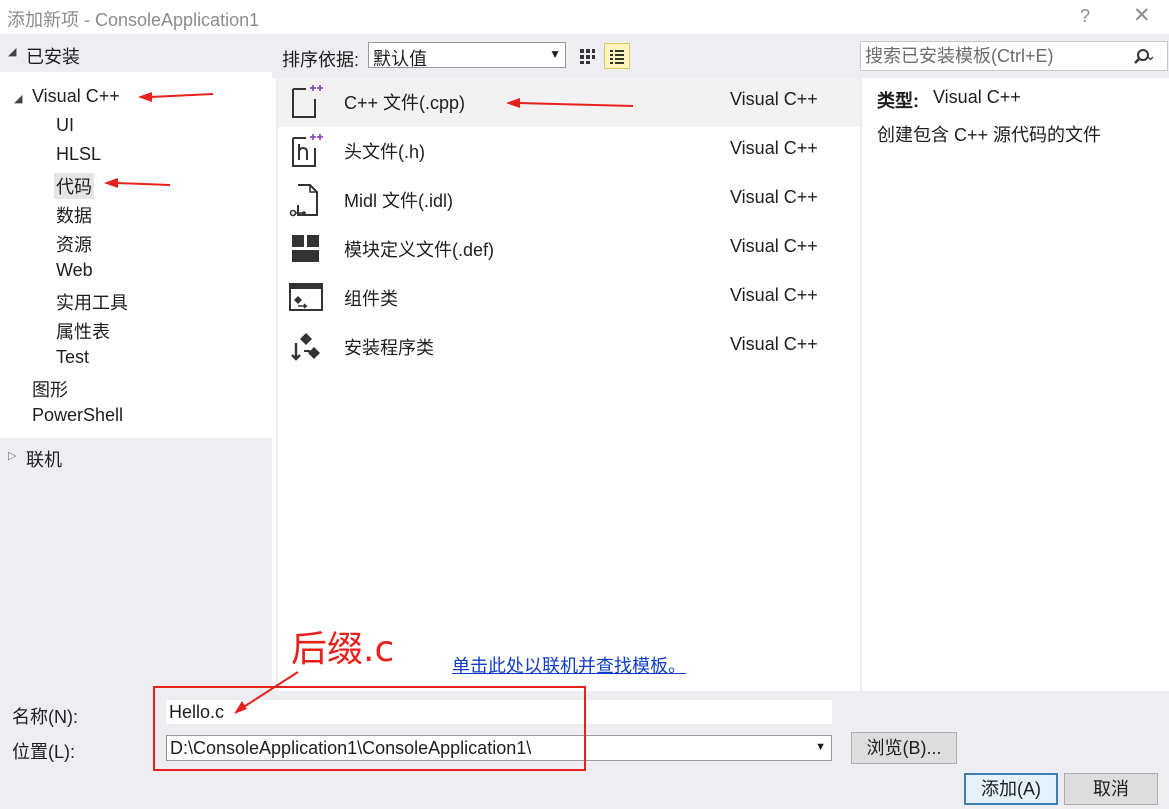  I want to click on tree-item-powershell: PowerShell, so click(77, 415).